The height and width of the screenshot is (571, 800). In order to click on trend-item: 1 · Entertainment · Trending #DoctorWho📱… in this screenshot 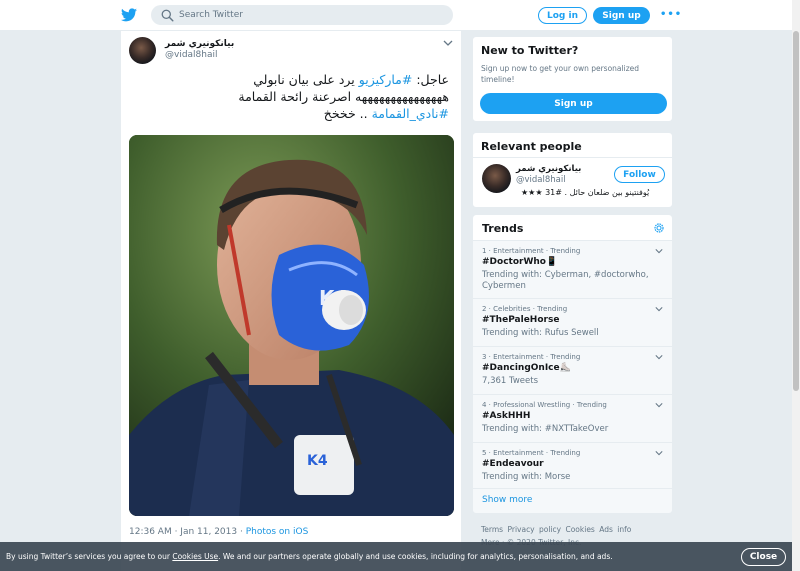, I will do `click(572, 270)`.